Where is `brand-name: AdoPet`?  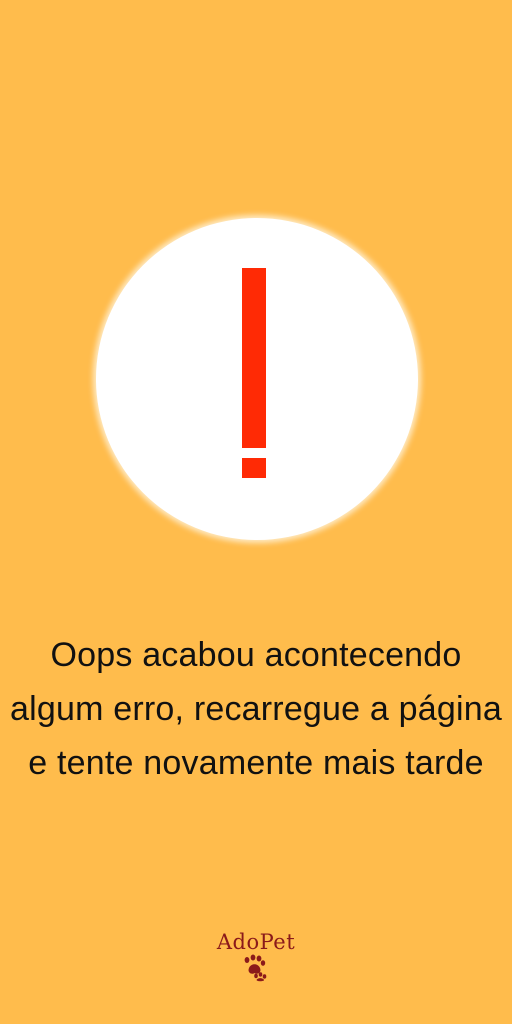 brand-name: AdoPet is located at coordinates (256, 942).